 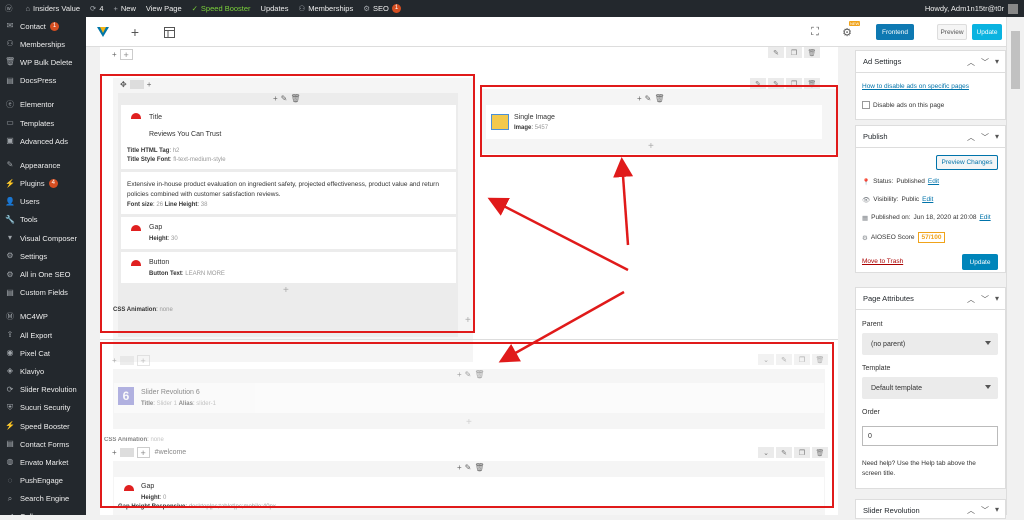 I want to click on new-content-link: + New, so click(x=124, y=8).